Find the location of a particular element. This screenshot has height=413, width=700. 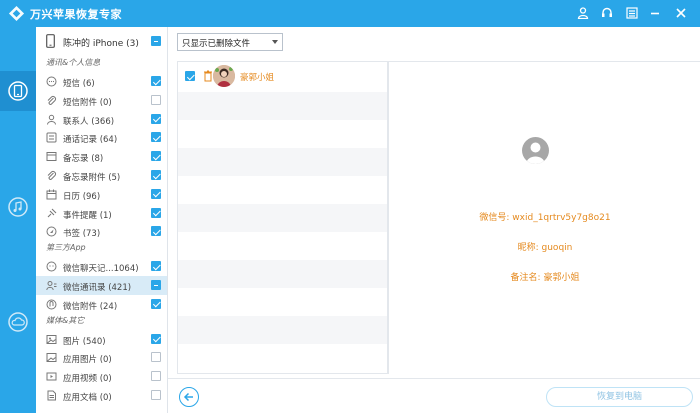

wechat-chat-icon is located at coordinates (51, 266).